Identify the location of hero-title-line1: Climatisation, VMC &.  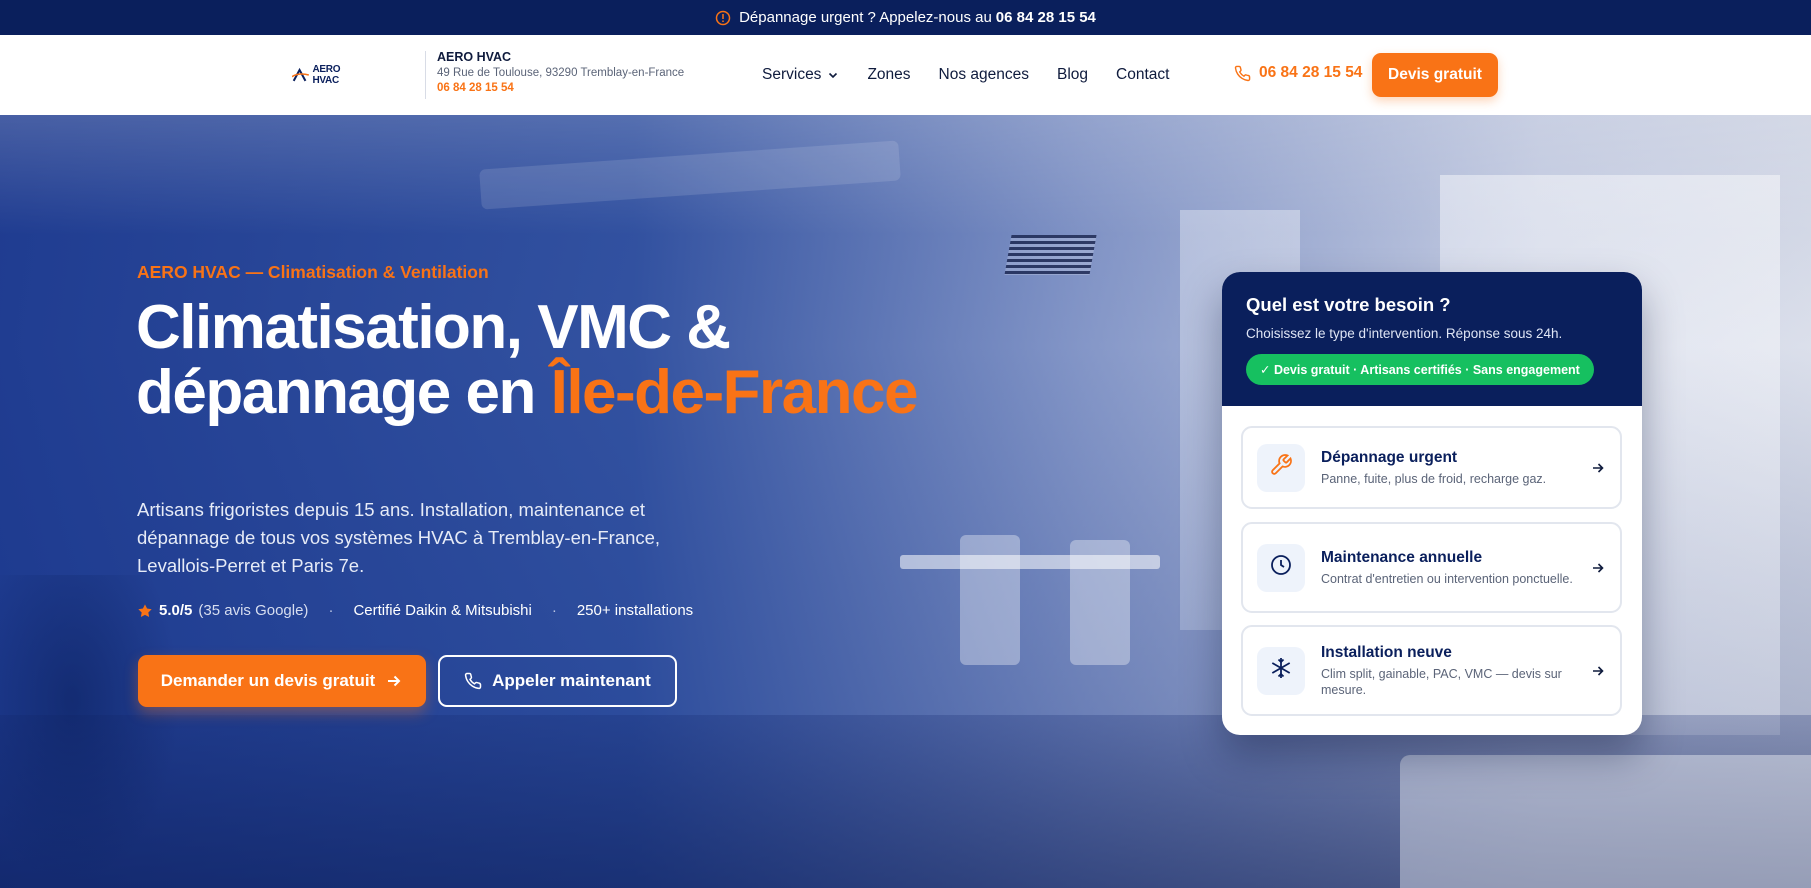
(433, 327).